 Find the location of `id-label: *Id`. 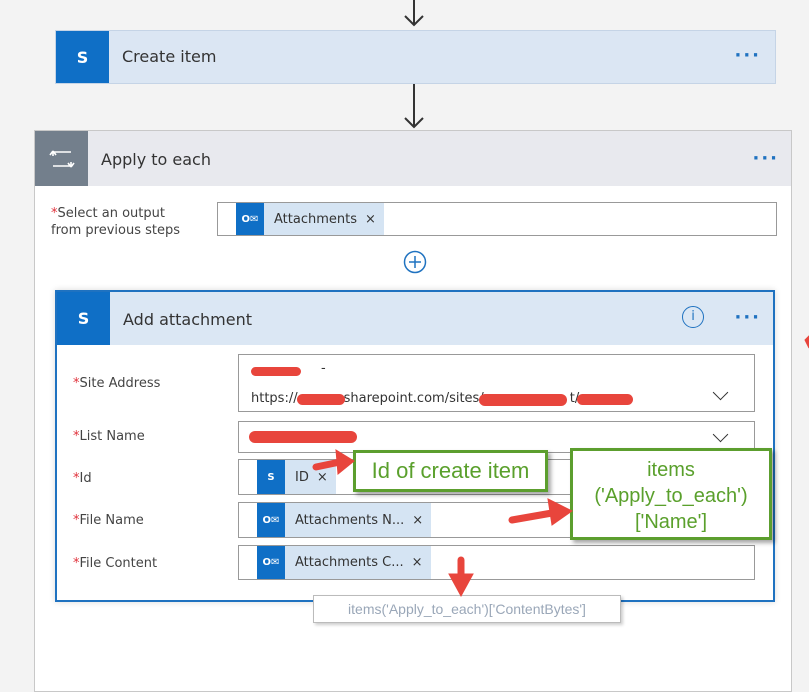

id-label: *Id is located at coordinates (82, 478).